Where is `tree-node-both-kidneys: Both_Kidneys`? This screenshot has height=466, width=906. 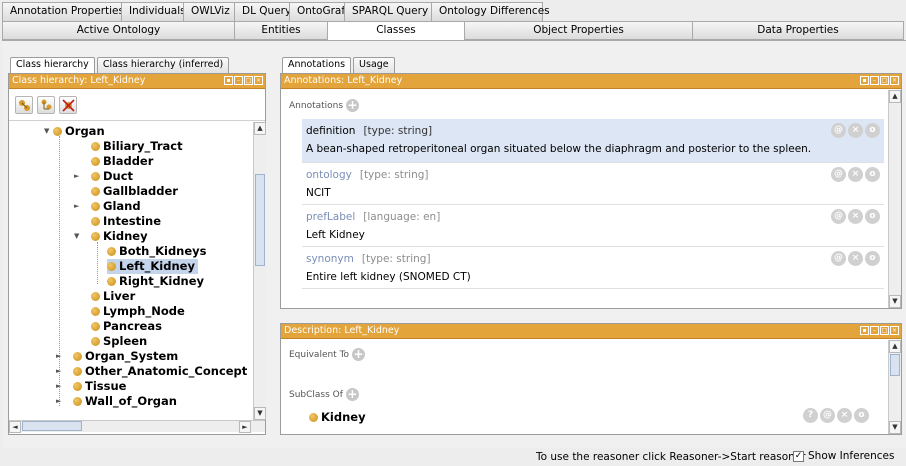
tree-node-both-kidneys: Both_Kidneys is located at coordinates (157, 251).